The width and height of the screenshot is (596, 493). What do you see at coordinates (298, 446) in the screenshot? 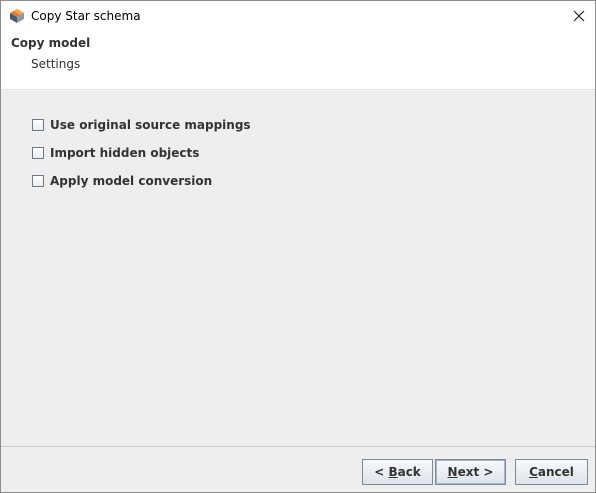
I see `footer-divider` at bounding box center [298, 446].